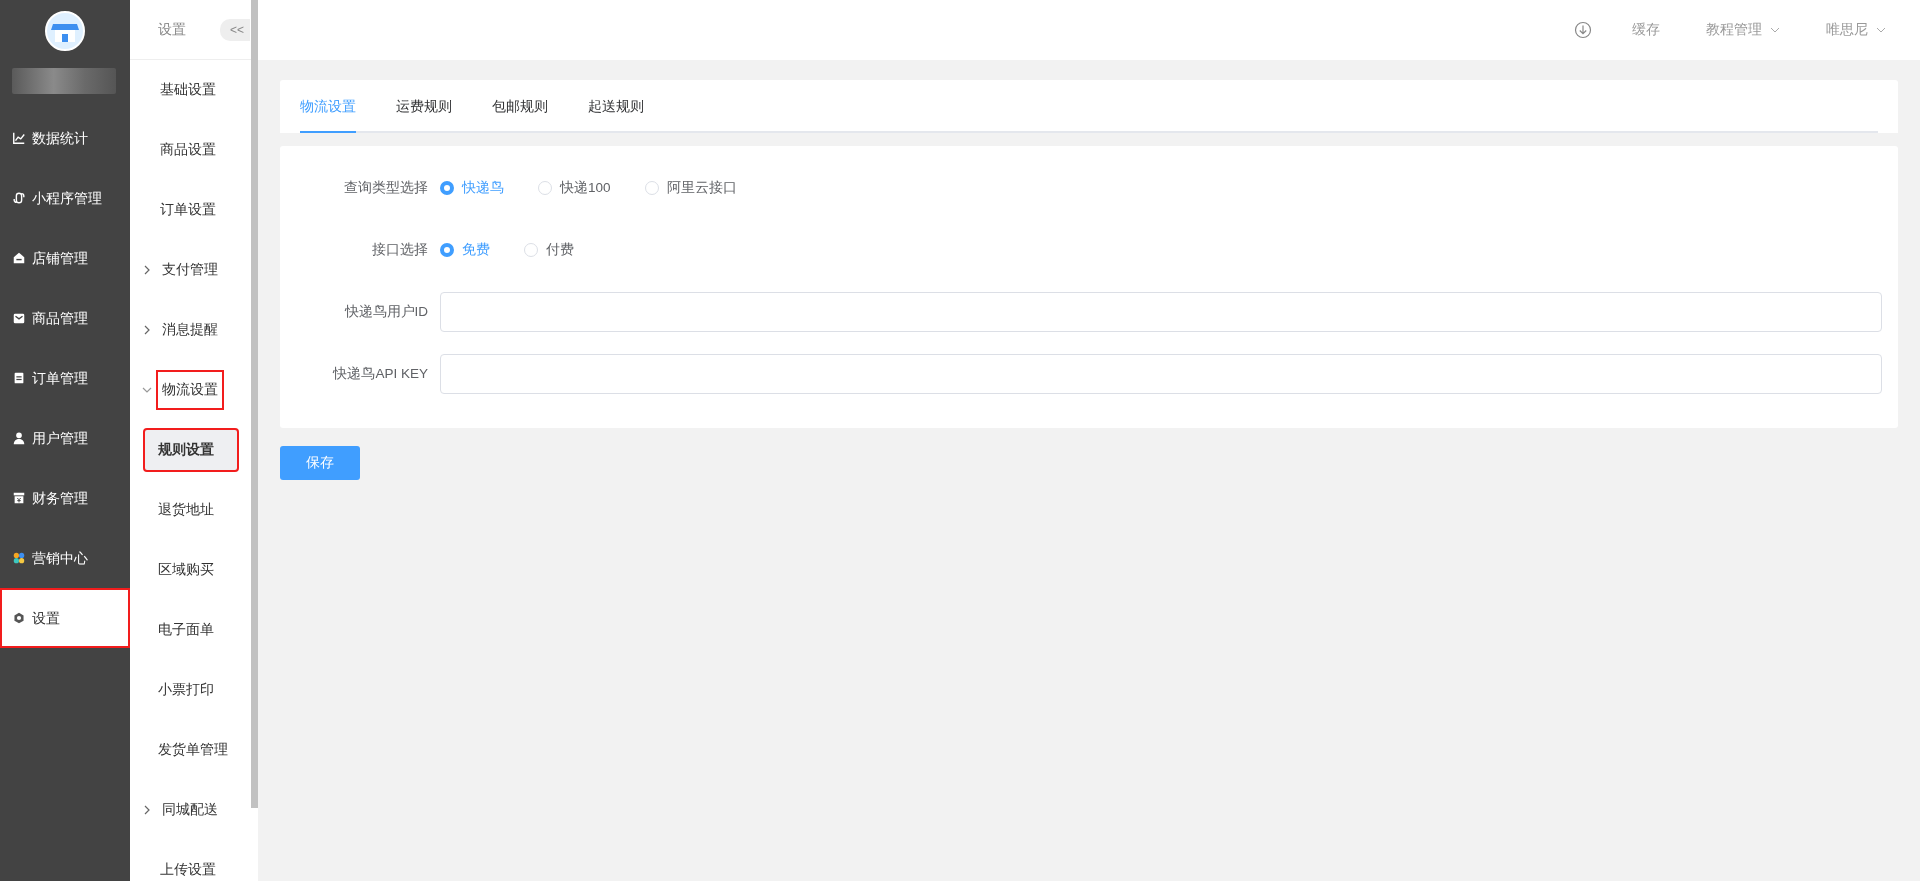 This screenshot has width=1920, height=881. Describe the element at coordinates (191, 690) in the screenshot. I see `submenu-item: 小票打印` at that location.